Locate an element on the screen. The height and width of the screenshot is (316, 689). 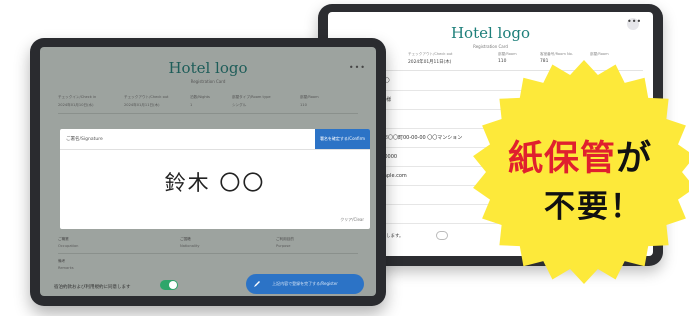
form-field-label: ご利用目的 is located at coordinates (285, 239).